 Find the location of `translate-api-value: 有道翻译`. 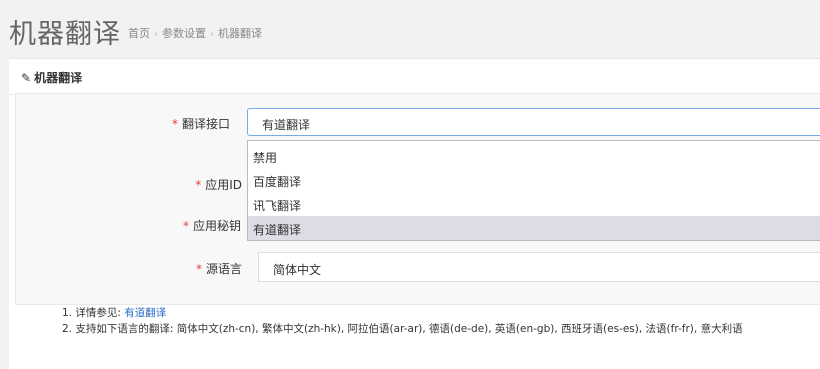

translate-api-value: 有道翻译 is located at coordinates (286, 125).